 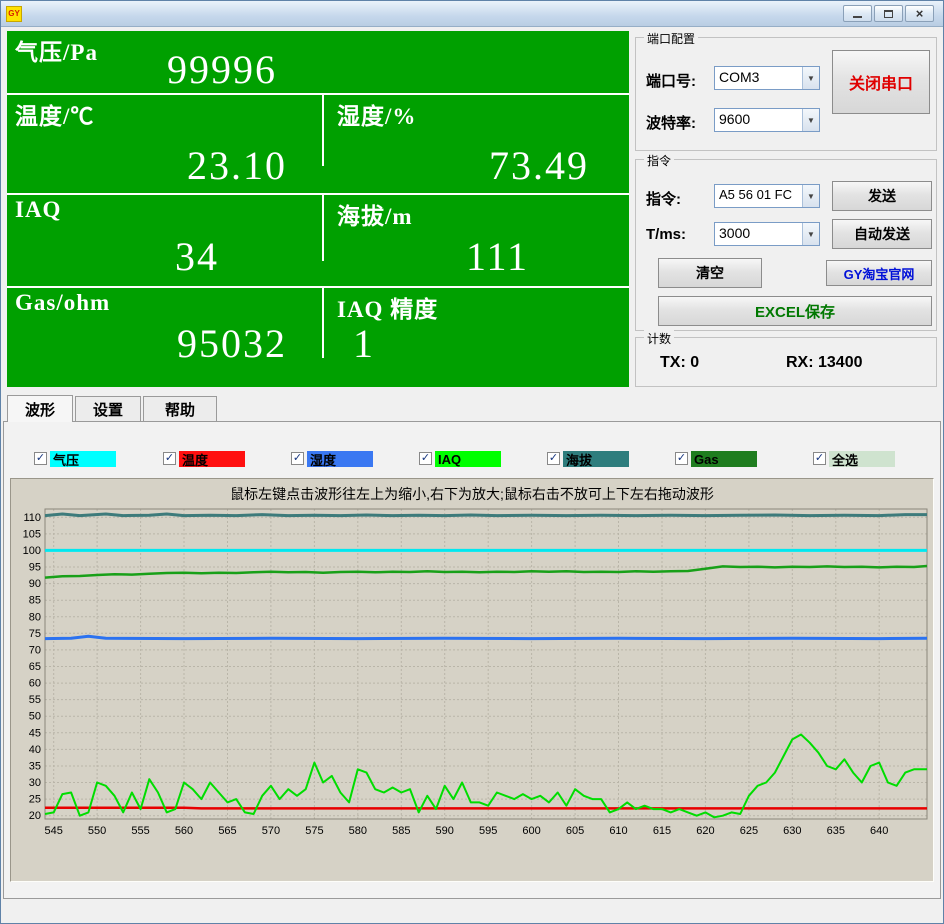 I want to click on close-serial-button: 关闭串口, so click(x=881, y=82).